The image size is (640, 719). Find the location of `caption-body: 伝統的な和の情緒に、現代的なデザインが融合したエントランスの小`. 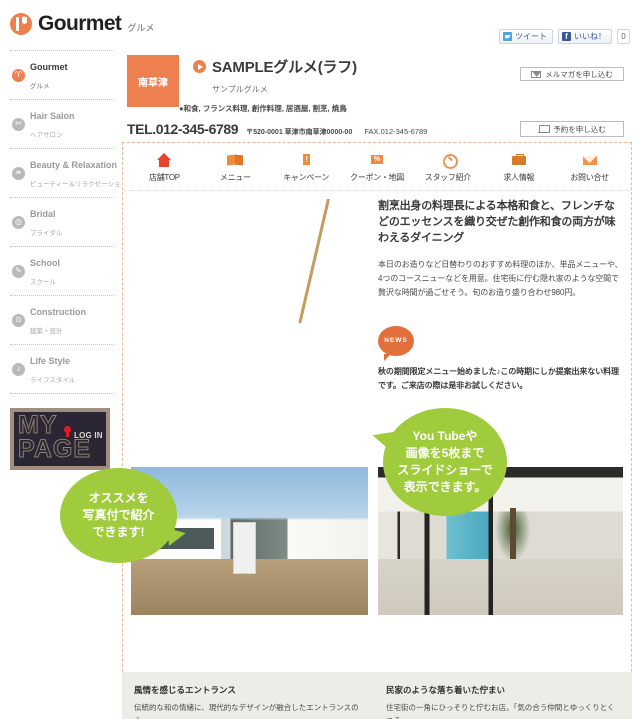

caption-body: 伝統的な和の情緒に、現代的なデザインが融合したエントランスの小 is located at coordinates (246, 711).